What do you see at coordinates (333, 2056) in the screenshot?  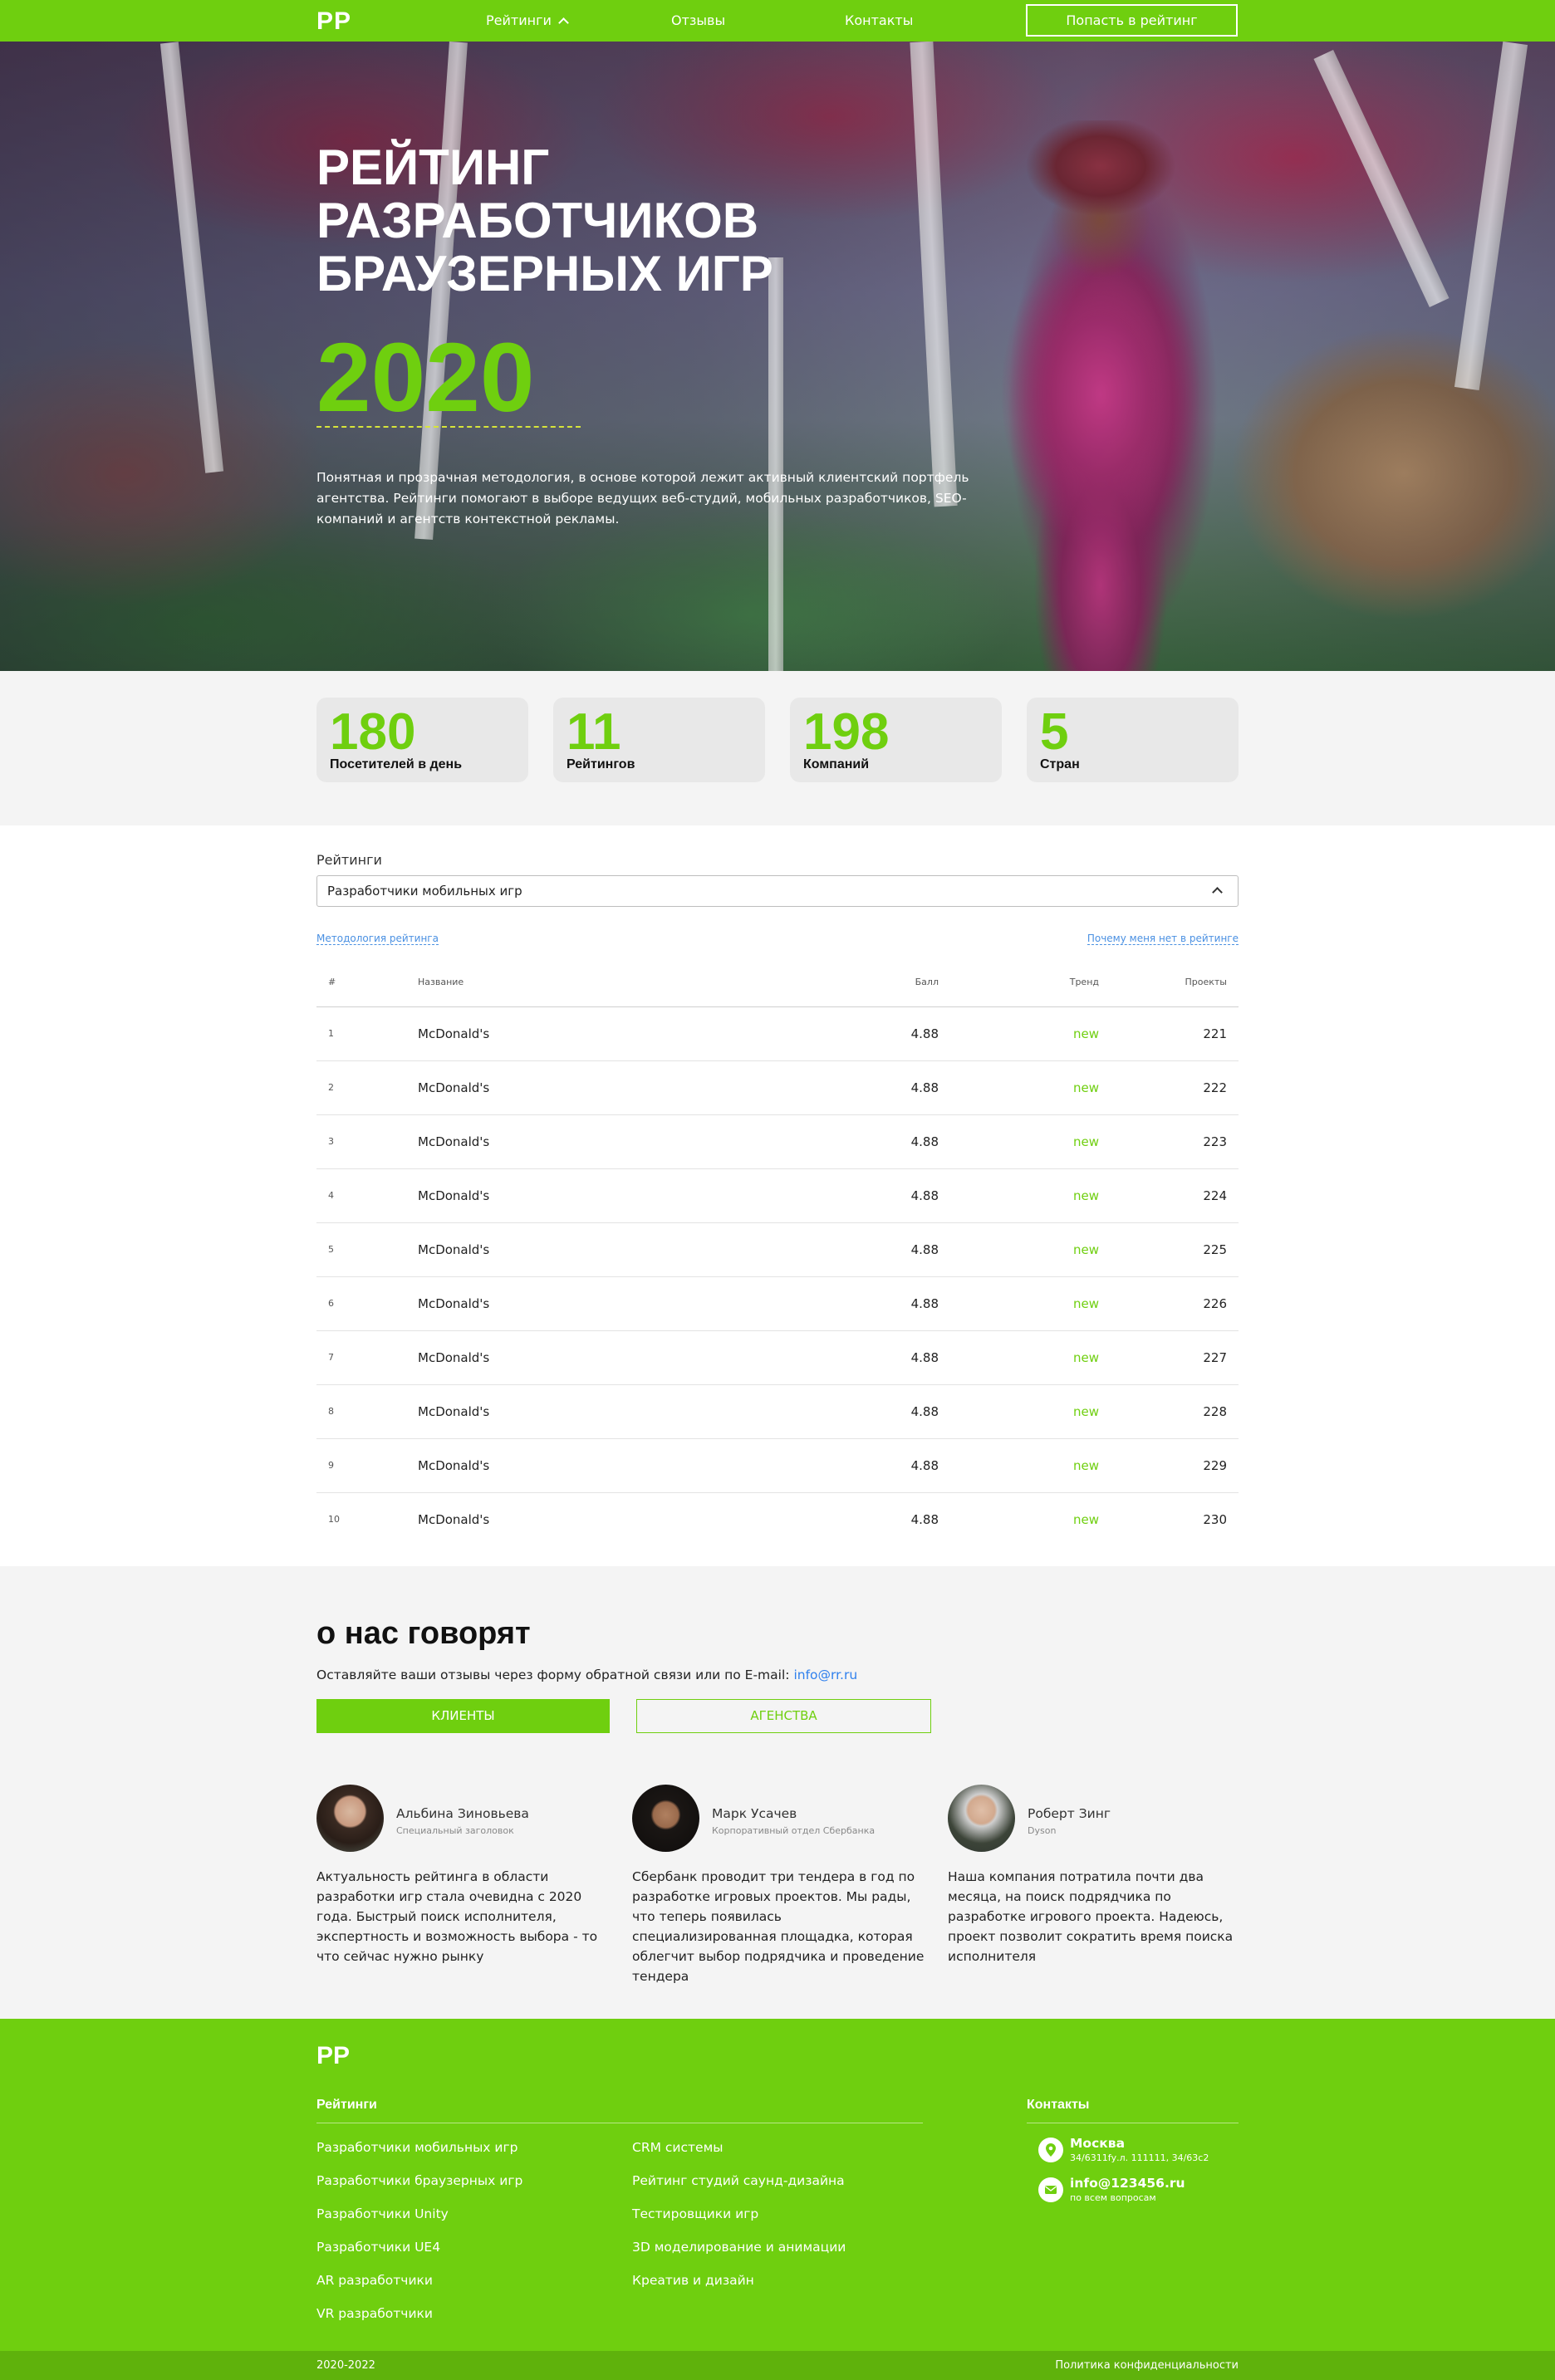 I see `footer-logo: PP` at bounding box center [333, 2056].